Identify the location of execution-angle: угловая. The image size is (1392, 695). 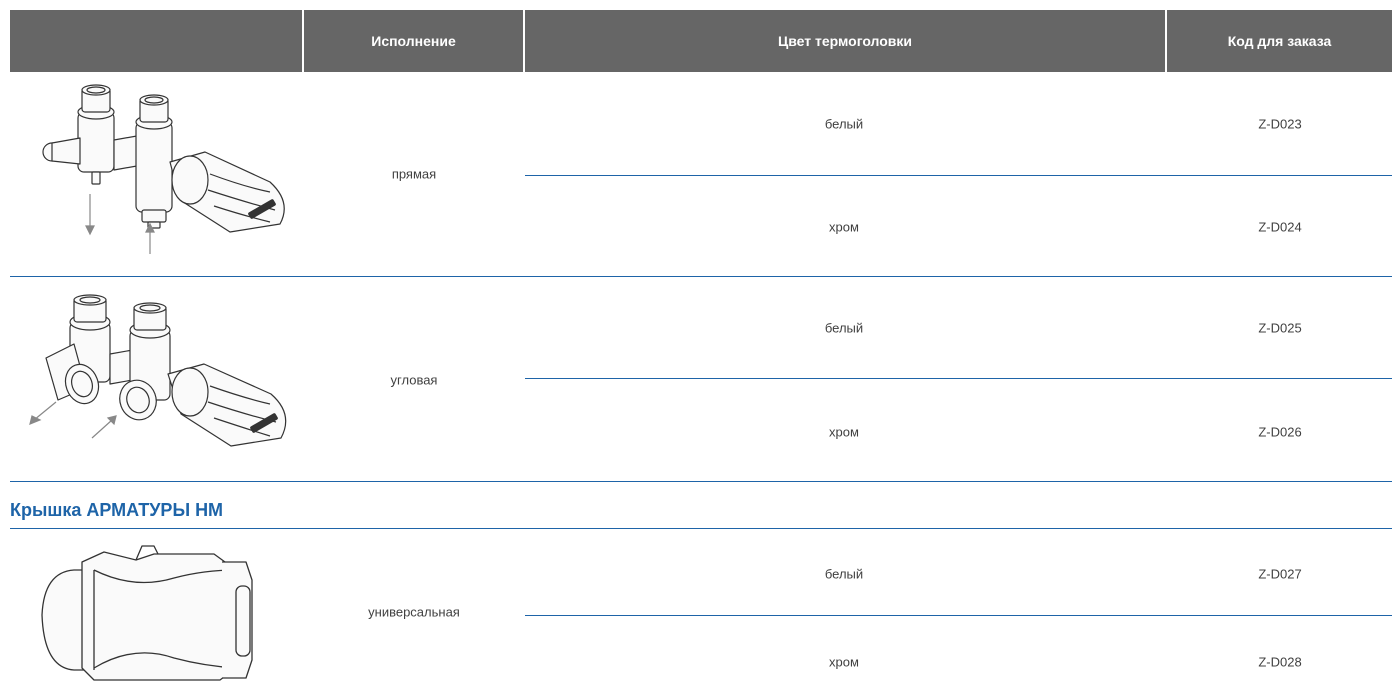
(414, 380).